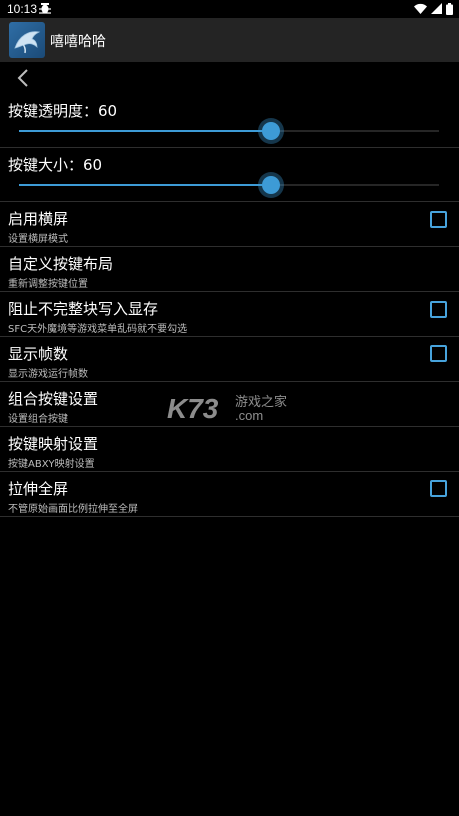 Image resolution: width=459 pixels, height=816 pixels. I want to click on pref-stretch-fullscreen: 拉伸全屏 不管原始画面比例拉伸至全屏, so click(229, 494).